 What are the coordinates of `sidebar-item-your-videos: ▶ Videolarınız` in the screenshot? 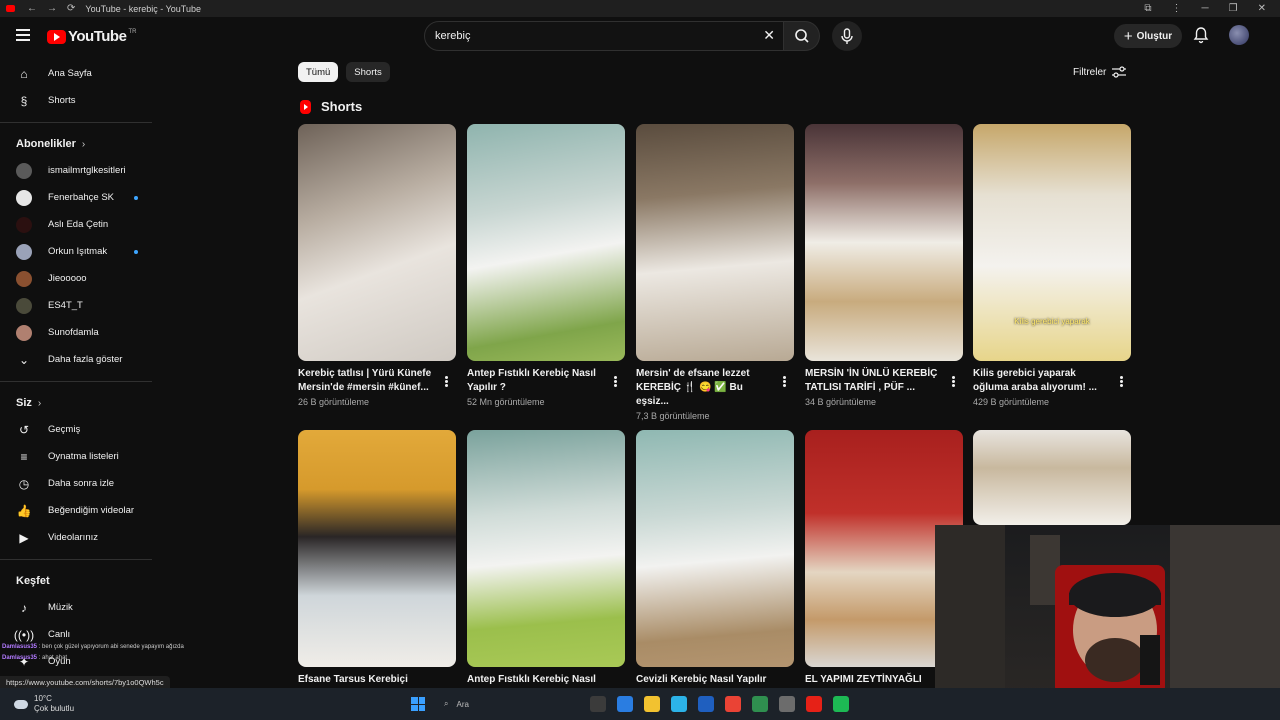 It's located at (80, 537).